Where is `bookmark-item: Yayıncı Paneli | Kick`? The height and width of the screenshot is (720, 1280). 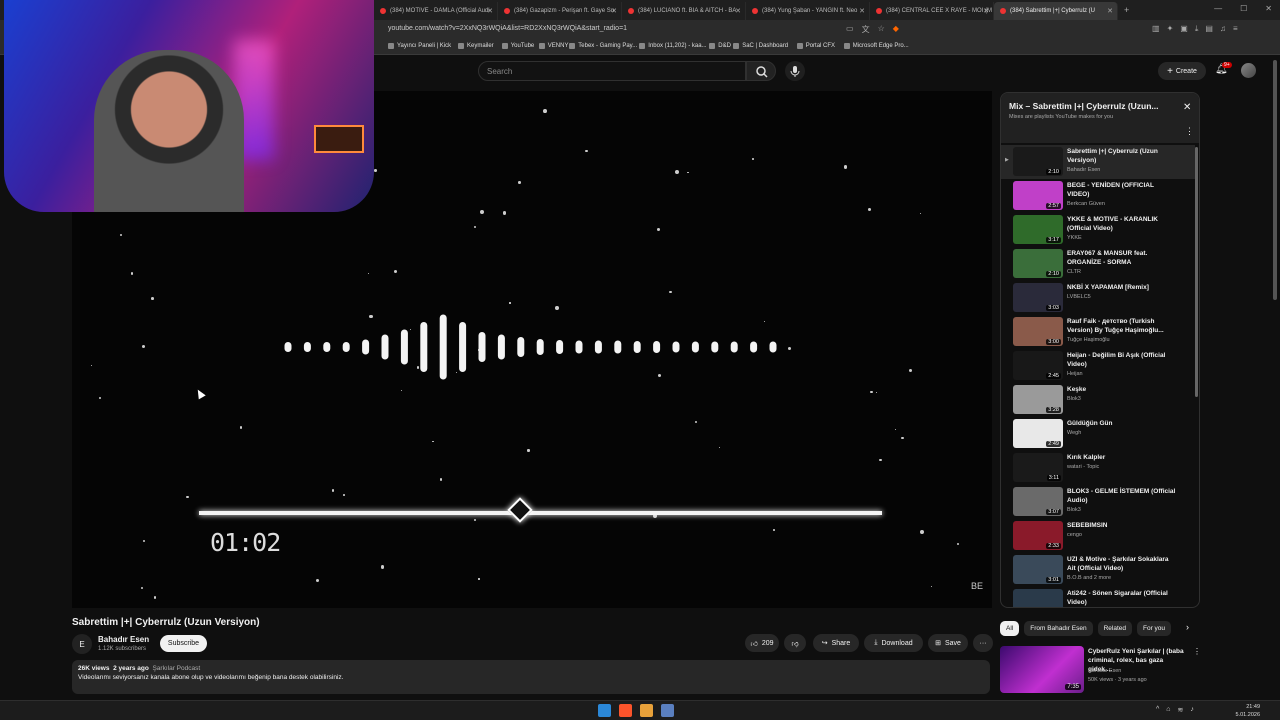 bookmark-item: Yayıncı Paneli | Kick is located at coordinates (419, 46).